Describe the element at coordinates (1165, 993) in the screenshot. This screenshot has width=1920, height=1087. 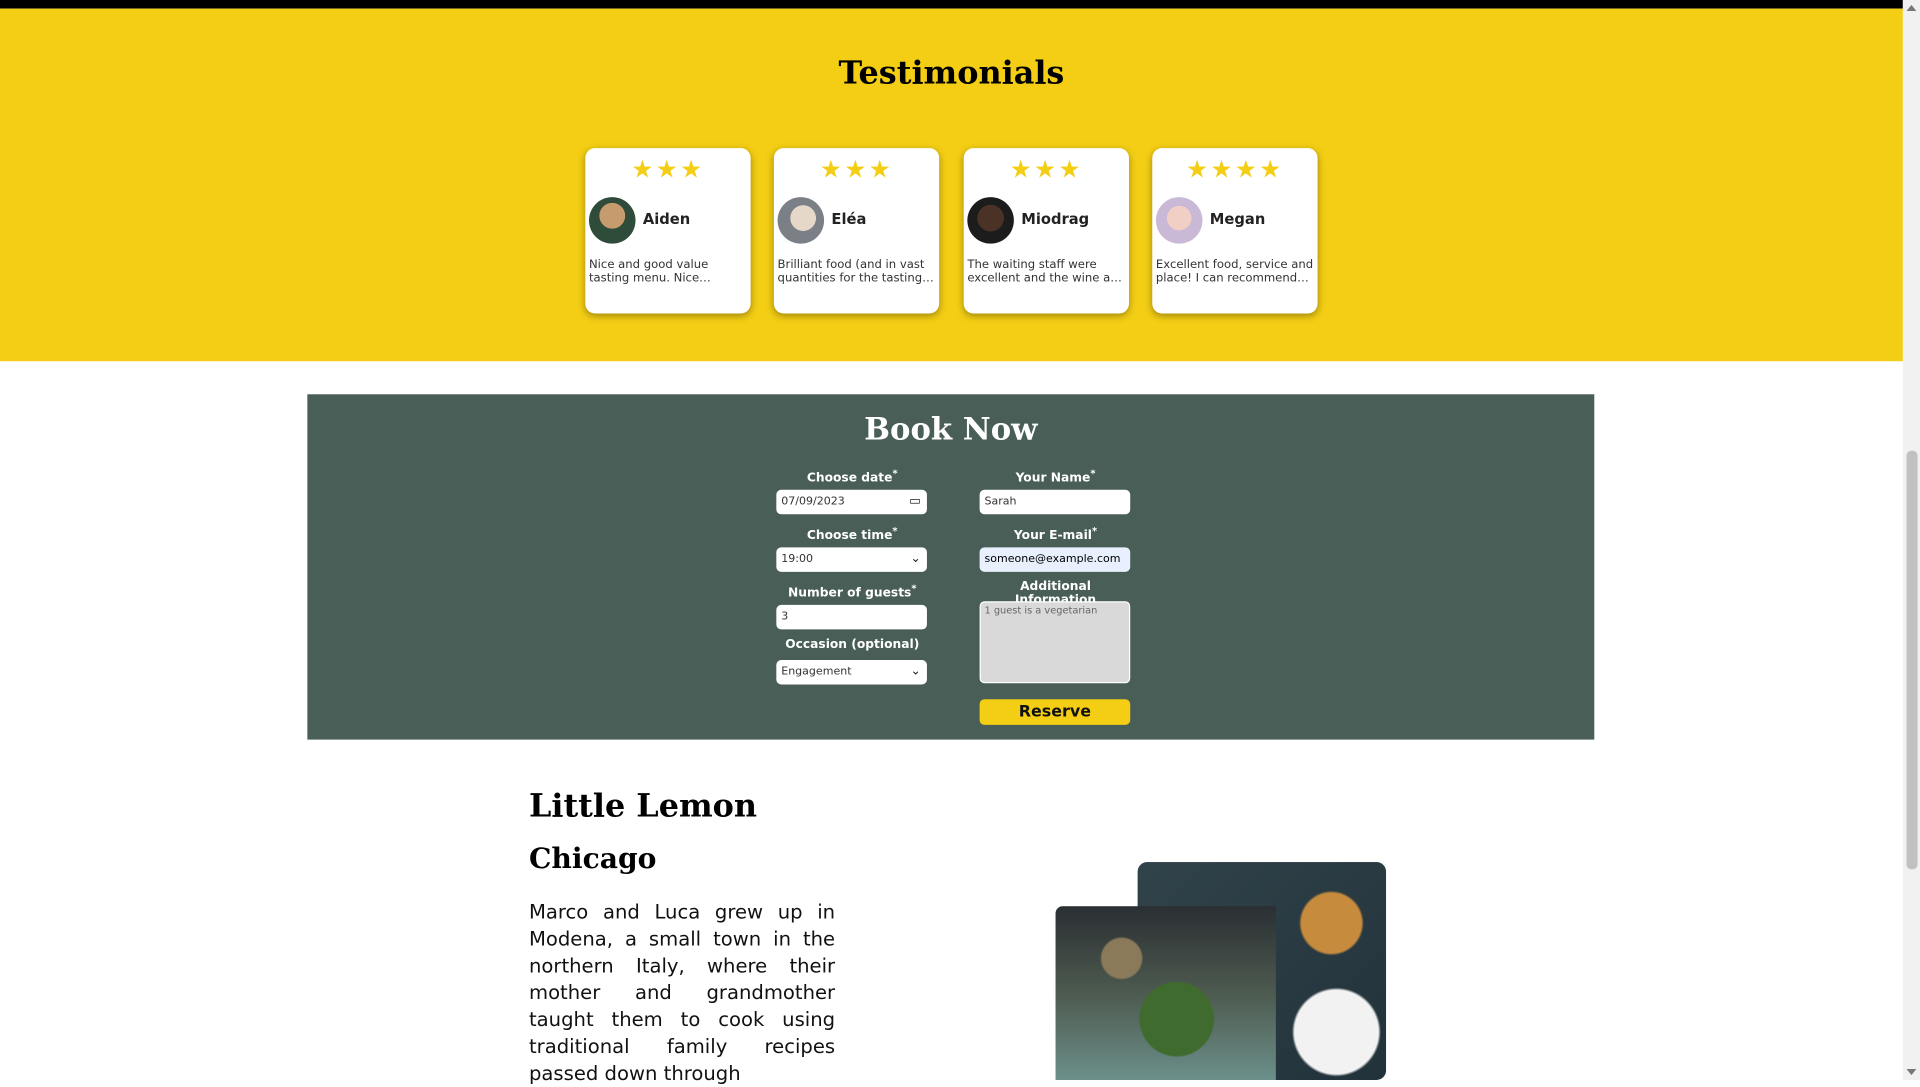
I see `restaurant-photo` at that location.